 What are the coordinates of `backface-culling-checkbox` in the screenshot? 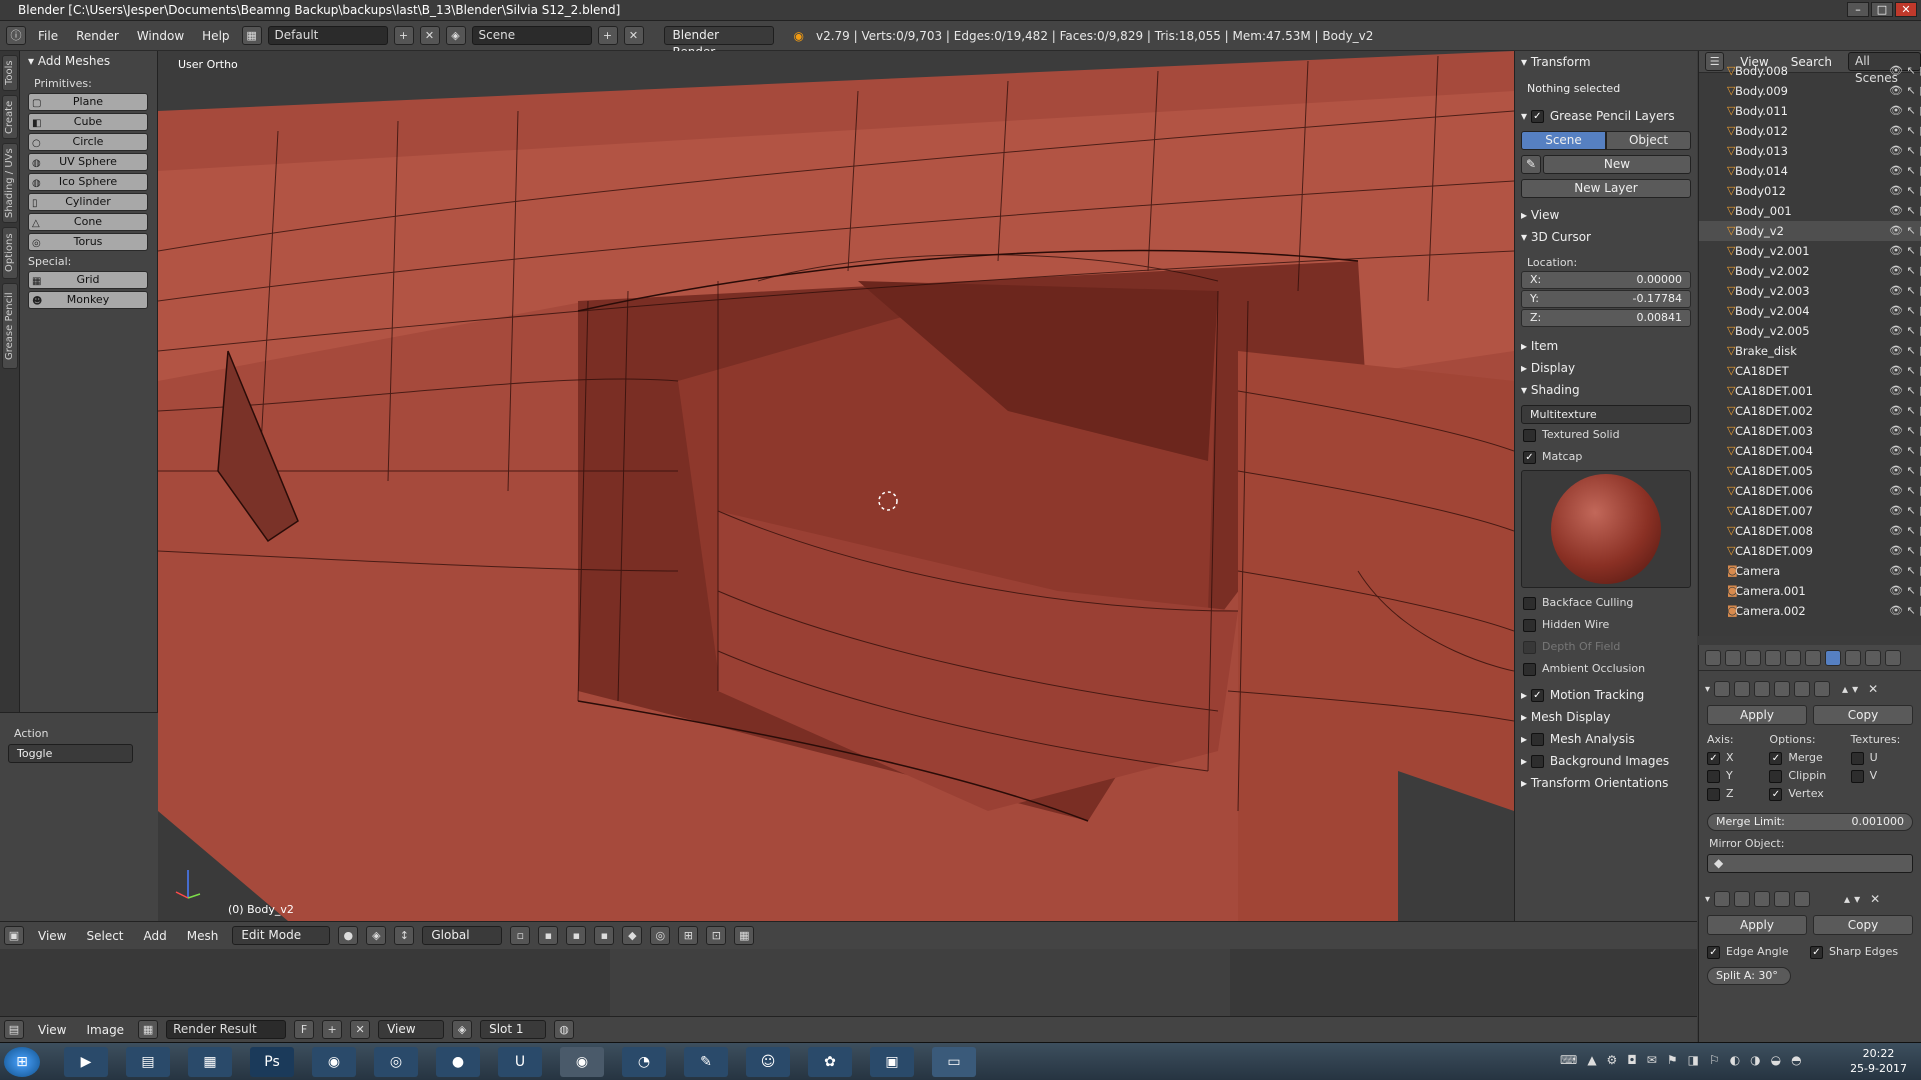 It's located at (1529, 603).